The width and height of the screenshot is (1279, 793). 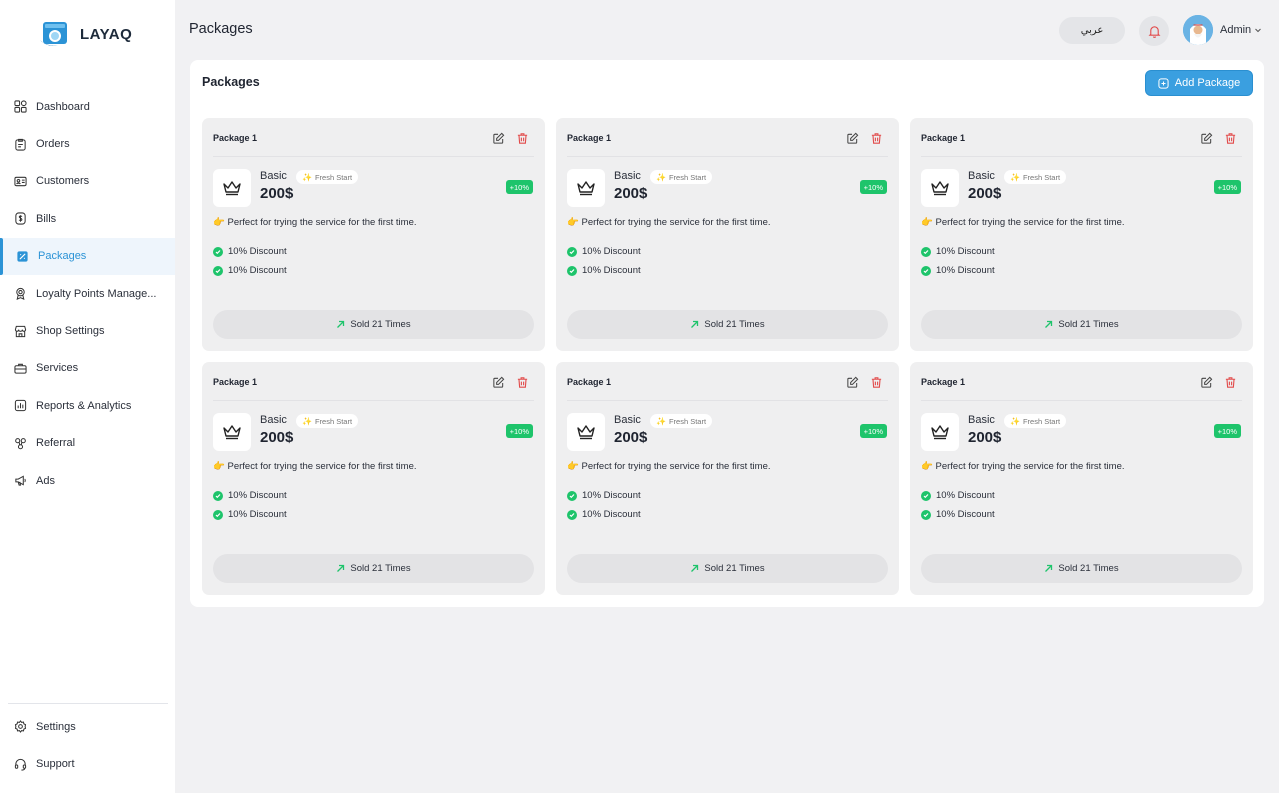 I want to click on package-icon, so click(x=22, y=256).